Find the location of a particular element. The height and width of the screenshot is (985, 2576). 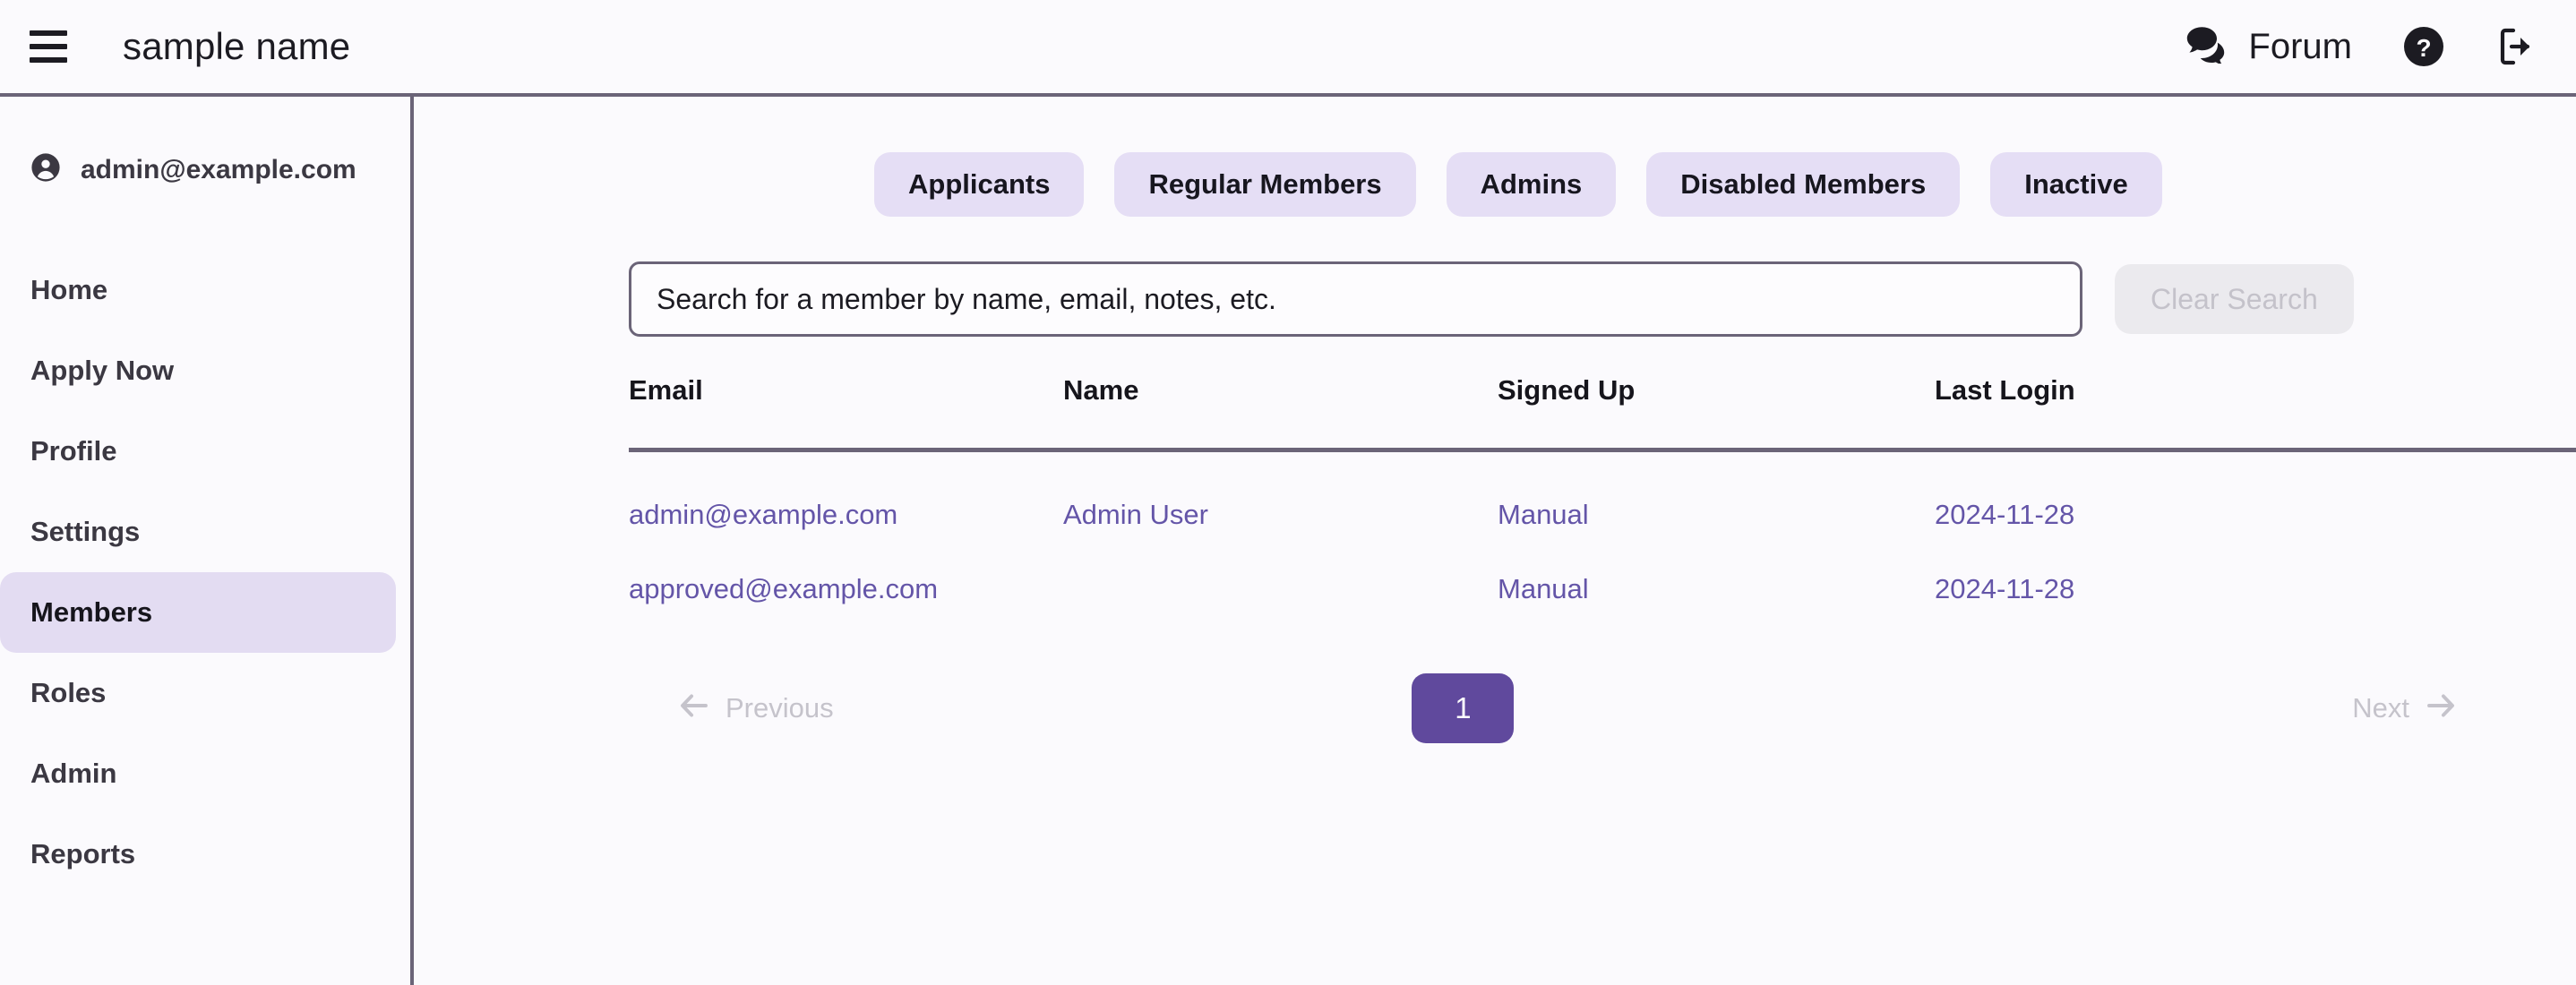

cell-email: approved@example.com is located at coordinates (846, 568).